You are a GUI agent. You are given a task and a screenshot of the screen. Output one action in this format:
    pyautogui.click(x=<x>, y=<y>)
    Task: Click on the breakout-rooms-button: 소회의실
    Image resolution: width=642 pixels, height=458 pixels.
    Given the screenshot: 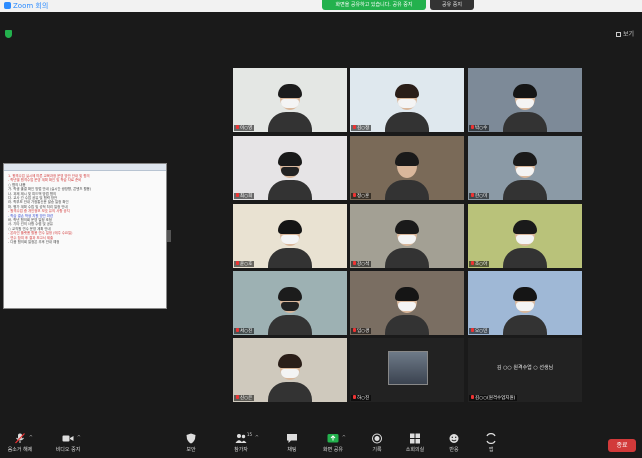 What is the action you would take?
    pyautogui.click(x=415, y=443)
    